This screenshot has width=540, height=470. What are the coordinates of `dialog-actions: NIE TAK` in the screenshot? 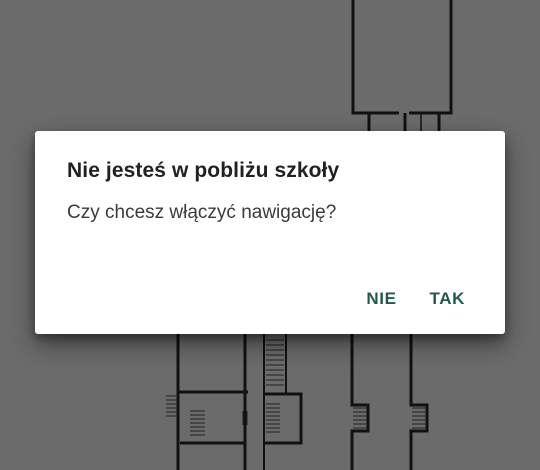 It's located at (415, 299).